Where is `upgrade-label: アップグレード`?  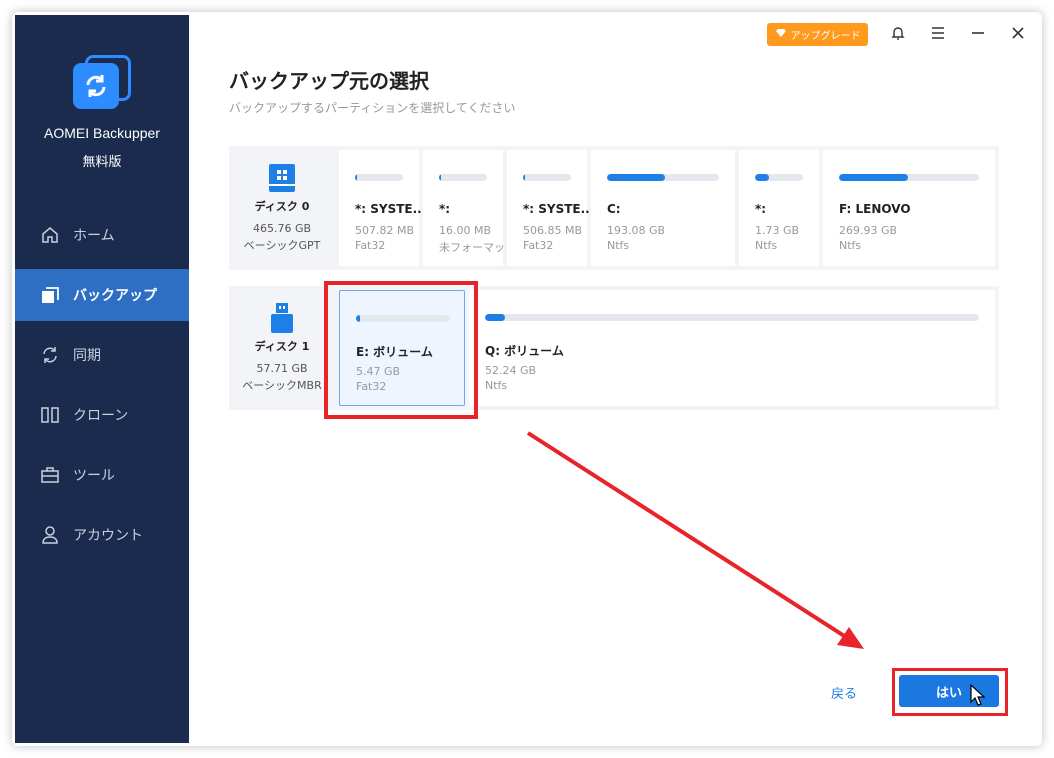 upgrade-label: アップグレード is located at coordinates (825, 36).